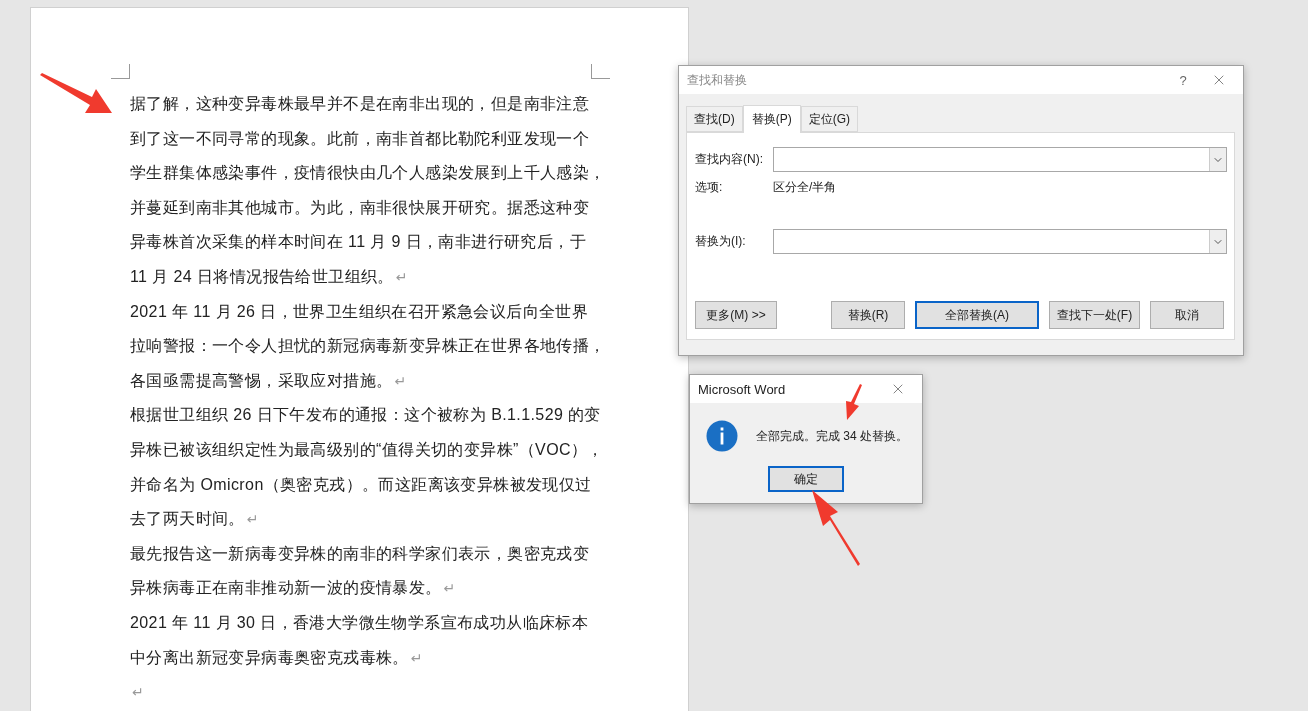 This screenshot has height=711, width=1308. What do you see at coordinates (269, 657) in the screenshot?
I see `text-line: 中分离出新冠变异病毒奥密克戎毒株。` at bounding box center [269, 657].